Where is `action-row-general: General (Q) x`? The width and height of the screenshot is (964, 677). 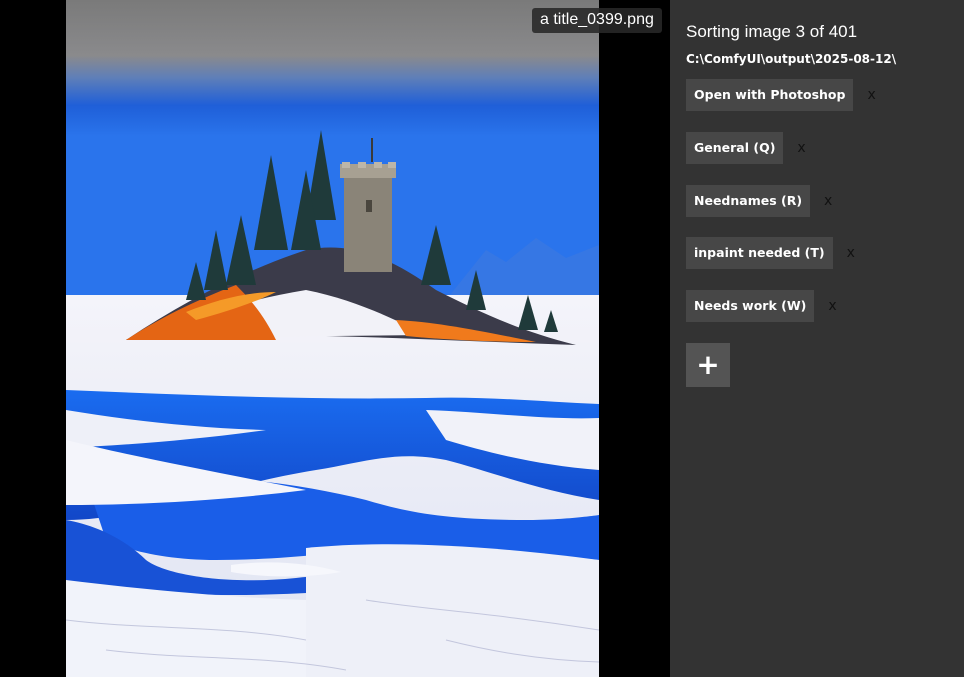 action-row-general: General (Q) x is located at coordinates (746, 148).